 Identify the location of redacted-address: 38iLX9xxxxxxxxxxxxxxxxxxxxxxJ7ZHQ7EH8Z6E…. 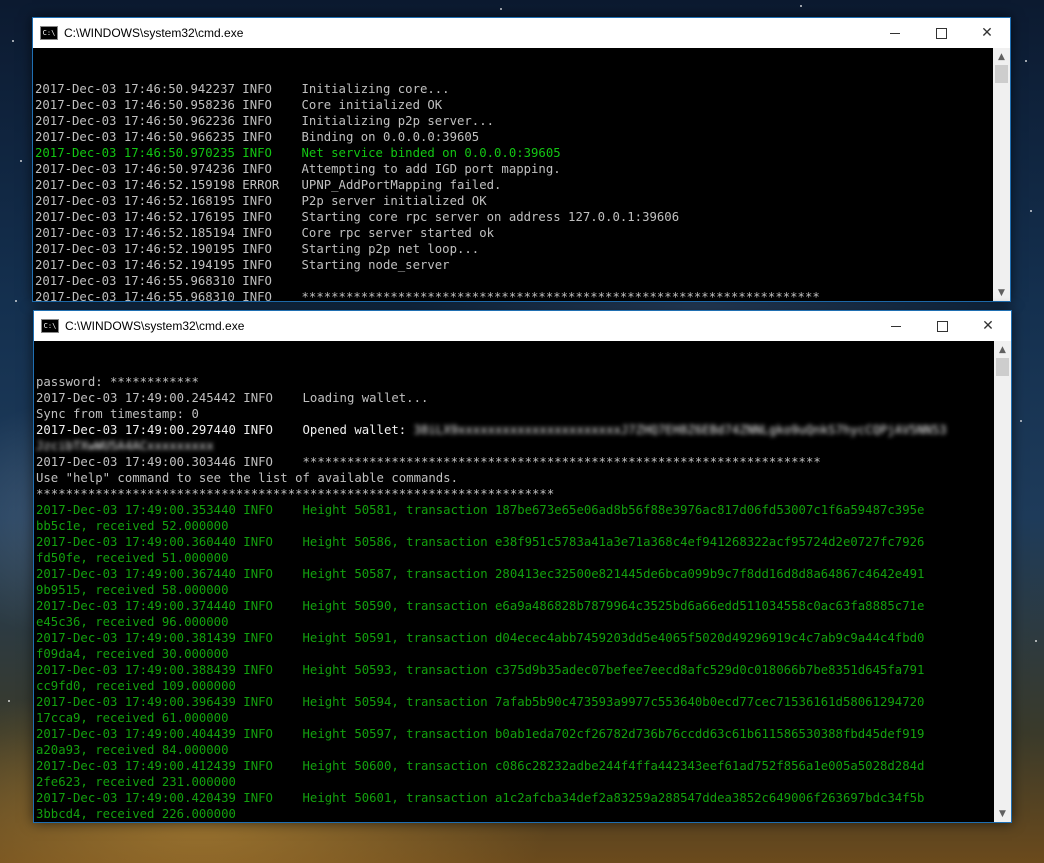
(680, 430).